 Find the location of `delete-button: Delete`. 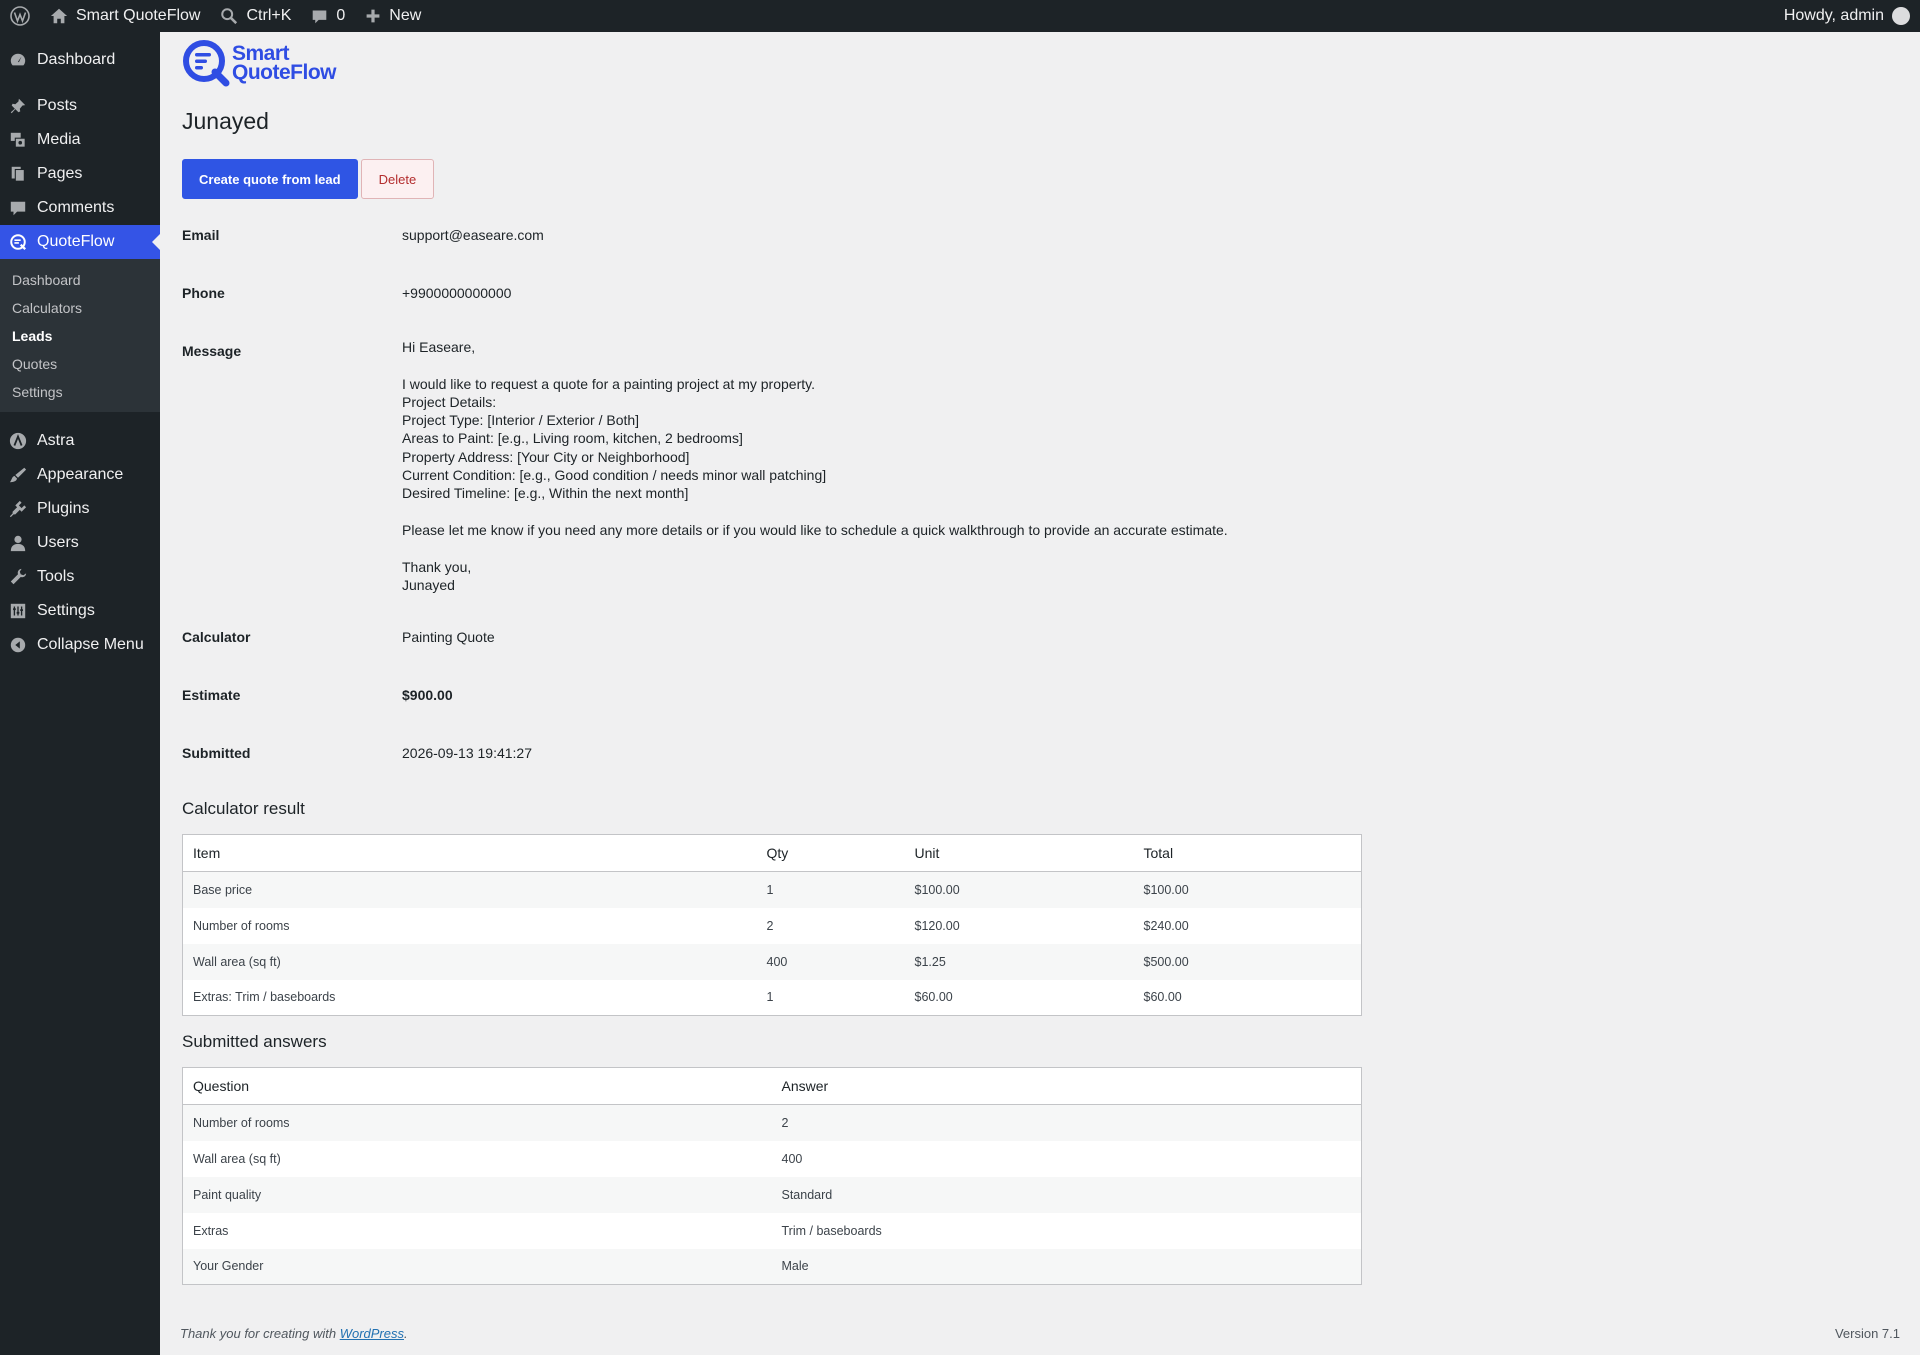

delete-button: Delete is located at coordinates (397, 179).